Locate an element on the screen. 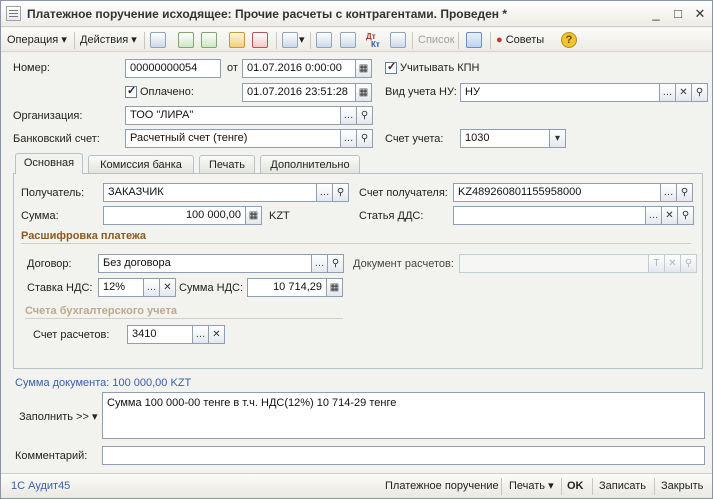 This screenshot has width=713, height=499. sum-label: Сумма: is located at coordinates (40, 216).